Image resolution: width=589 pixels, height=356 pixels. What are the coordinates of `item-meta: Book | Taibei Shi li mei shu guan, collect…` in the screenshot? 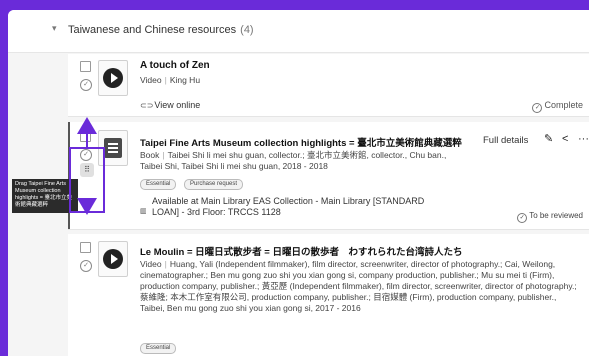 It's located at (293, 155).